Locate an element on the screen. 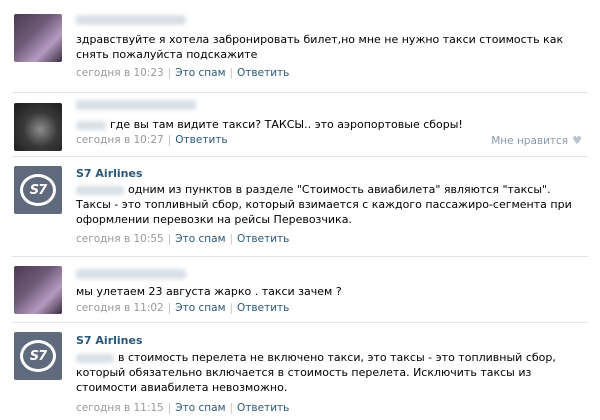  timestamp: сегодня в 11:02 is located at coordinates (120, 308).